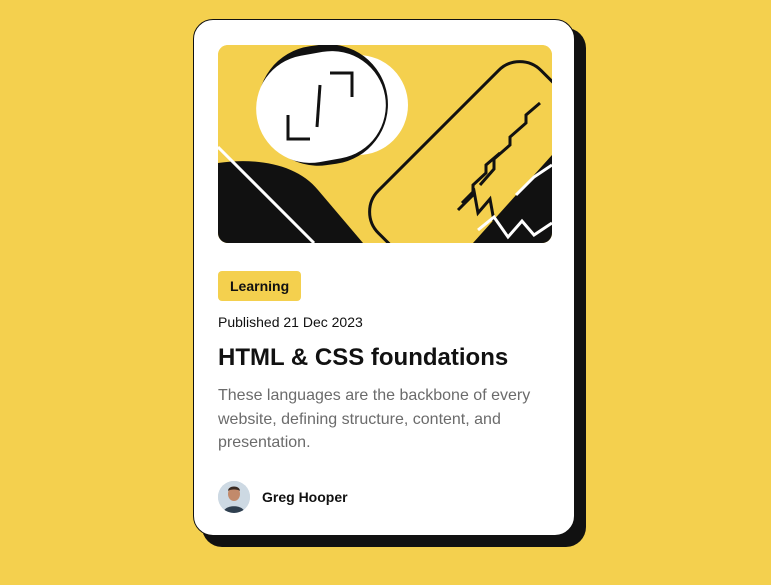 This screenshot has width=771, height=585. What do you see at coordinates (290, 322) in the screenshot?
I see `published-date: Published 21 Dec 2023` at bounding box center [290, 322].